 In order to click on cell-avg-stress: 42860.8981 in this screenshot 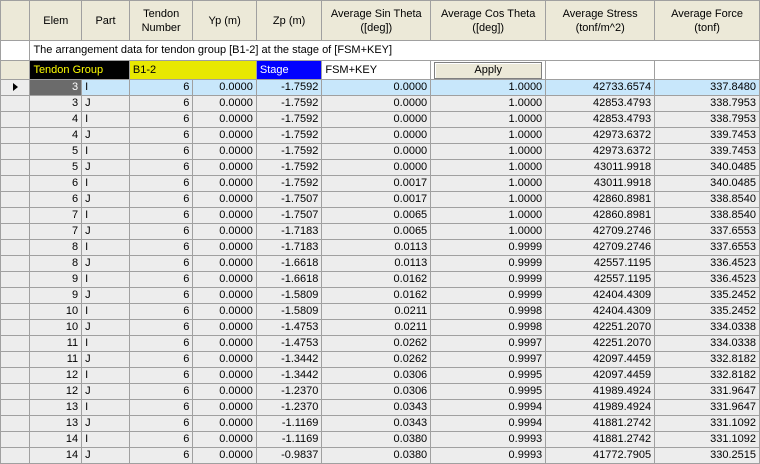, I will do `click(600, 215)`.